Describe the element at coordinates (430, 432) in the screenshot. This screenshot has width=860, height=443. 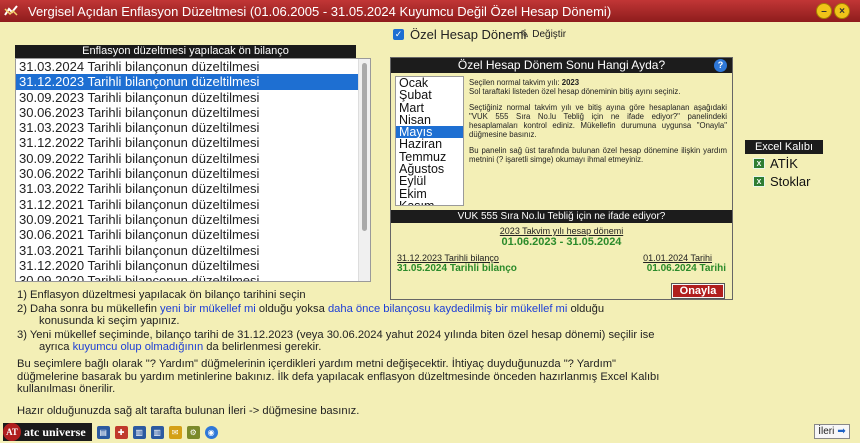
I see `bottom-toolbar: AT atc universe ▤ ✚ ▥ ▥ ✉ ⚙ ◉ İleri ➡` at that location.